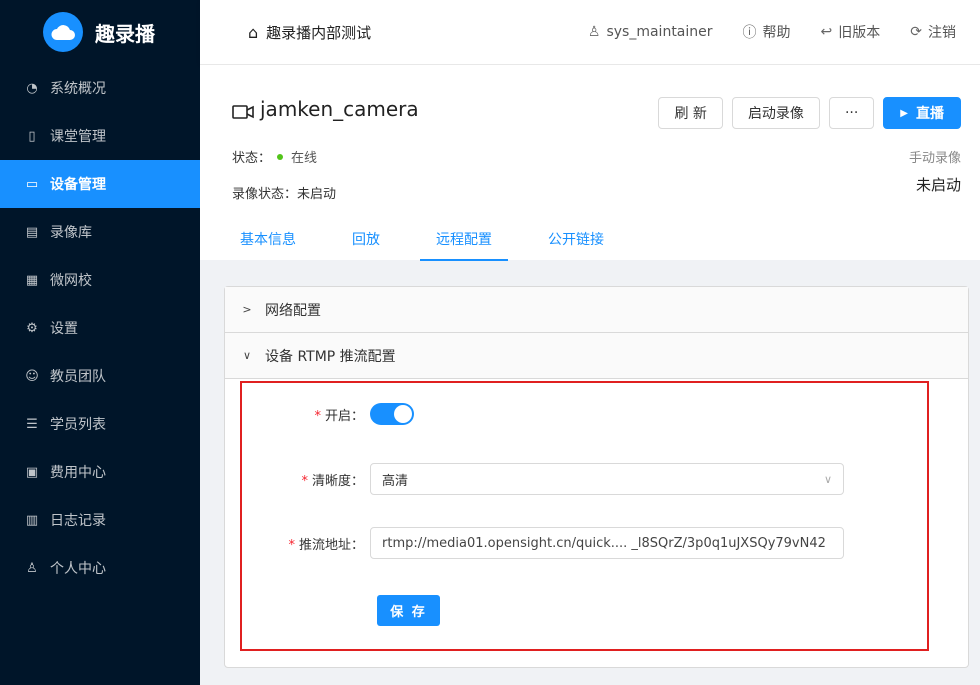  Describe the element at coordinates (659, 32) in the screenshot. I see `username: sys_maintainer` at that location.